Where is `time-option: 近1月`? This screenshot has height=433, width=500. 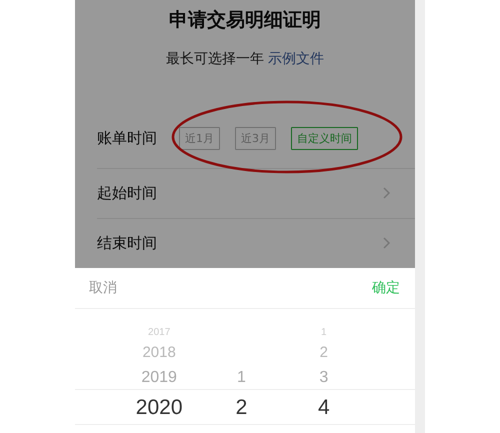 time-option: 近1月 is located at coordinates (199, 138).